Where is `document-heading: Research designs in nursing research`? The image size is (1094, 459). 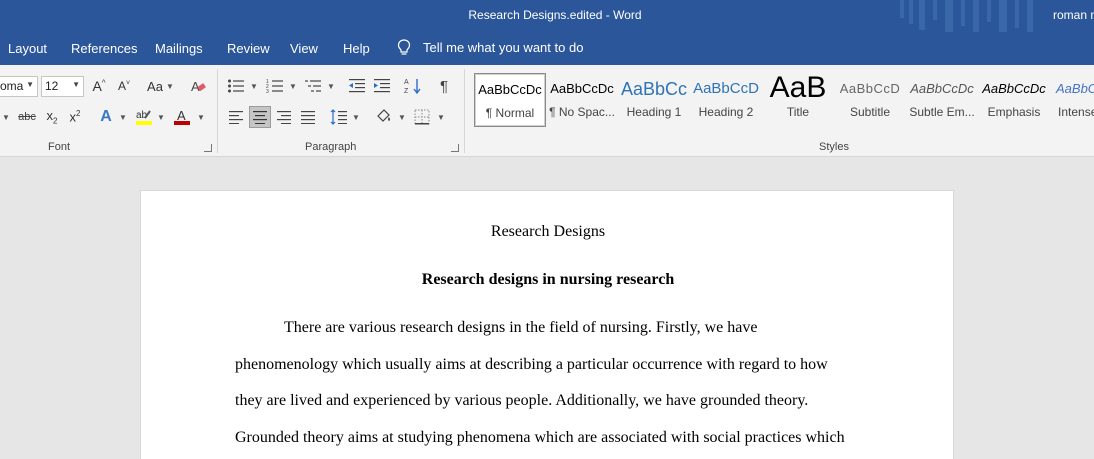
document-heading: Research designs in nursing research is located at coordinates (548, 279).